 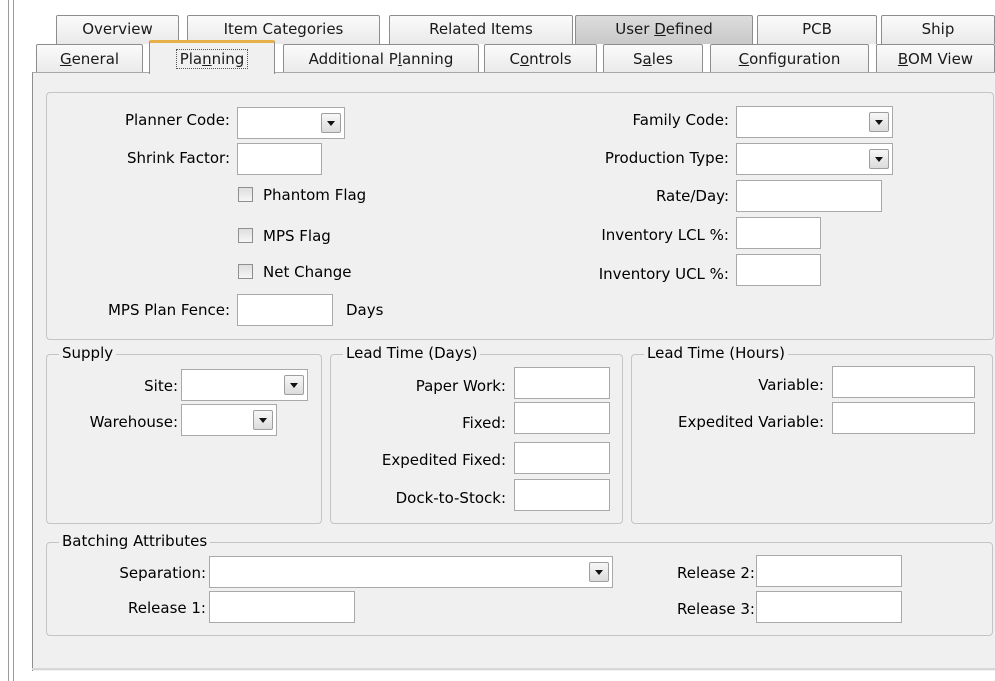 What do you see at coordinates (562, 495) in the screenshot?
I see `dock-to-stock-input` at bounding box center [562, 495].